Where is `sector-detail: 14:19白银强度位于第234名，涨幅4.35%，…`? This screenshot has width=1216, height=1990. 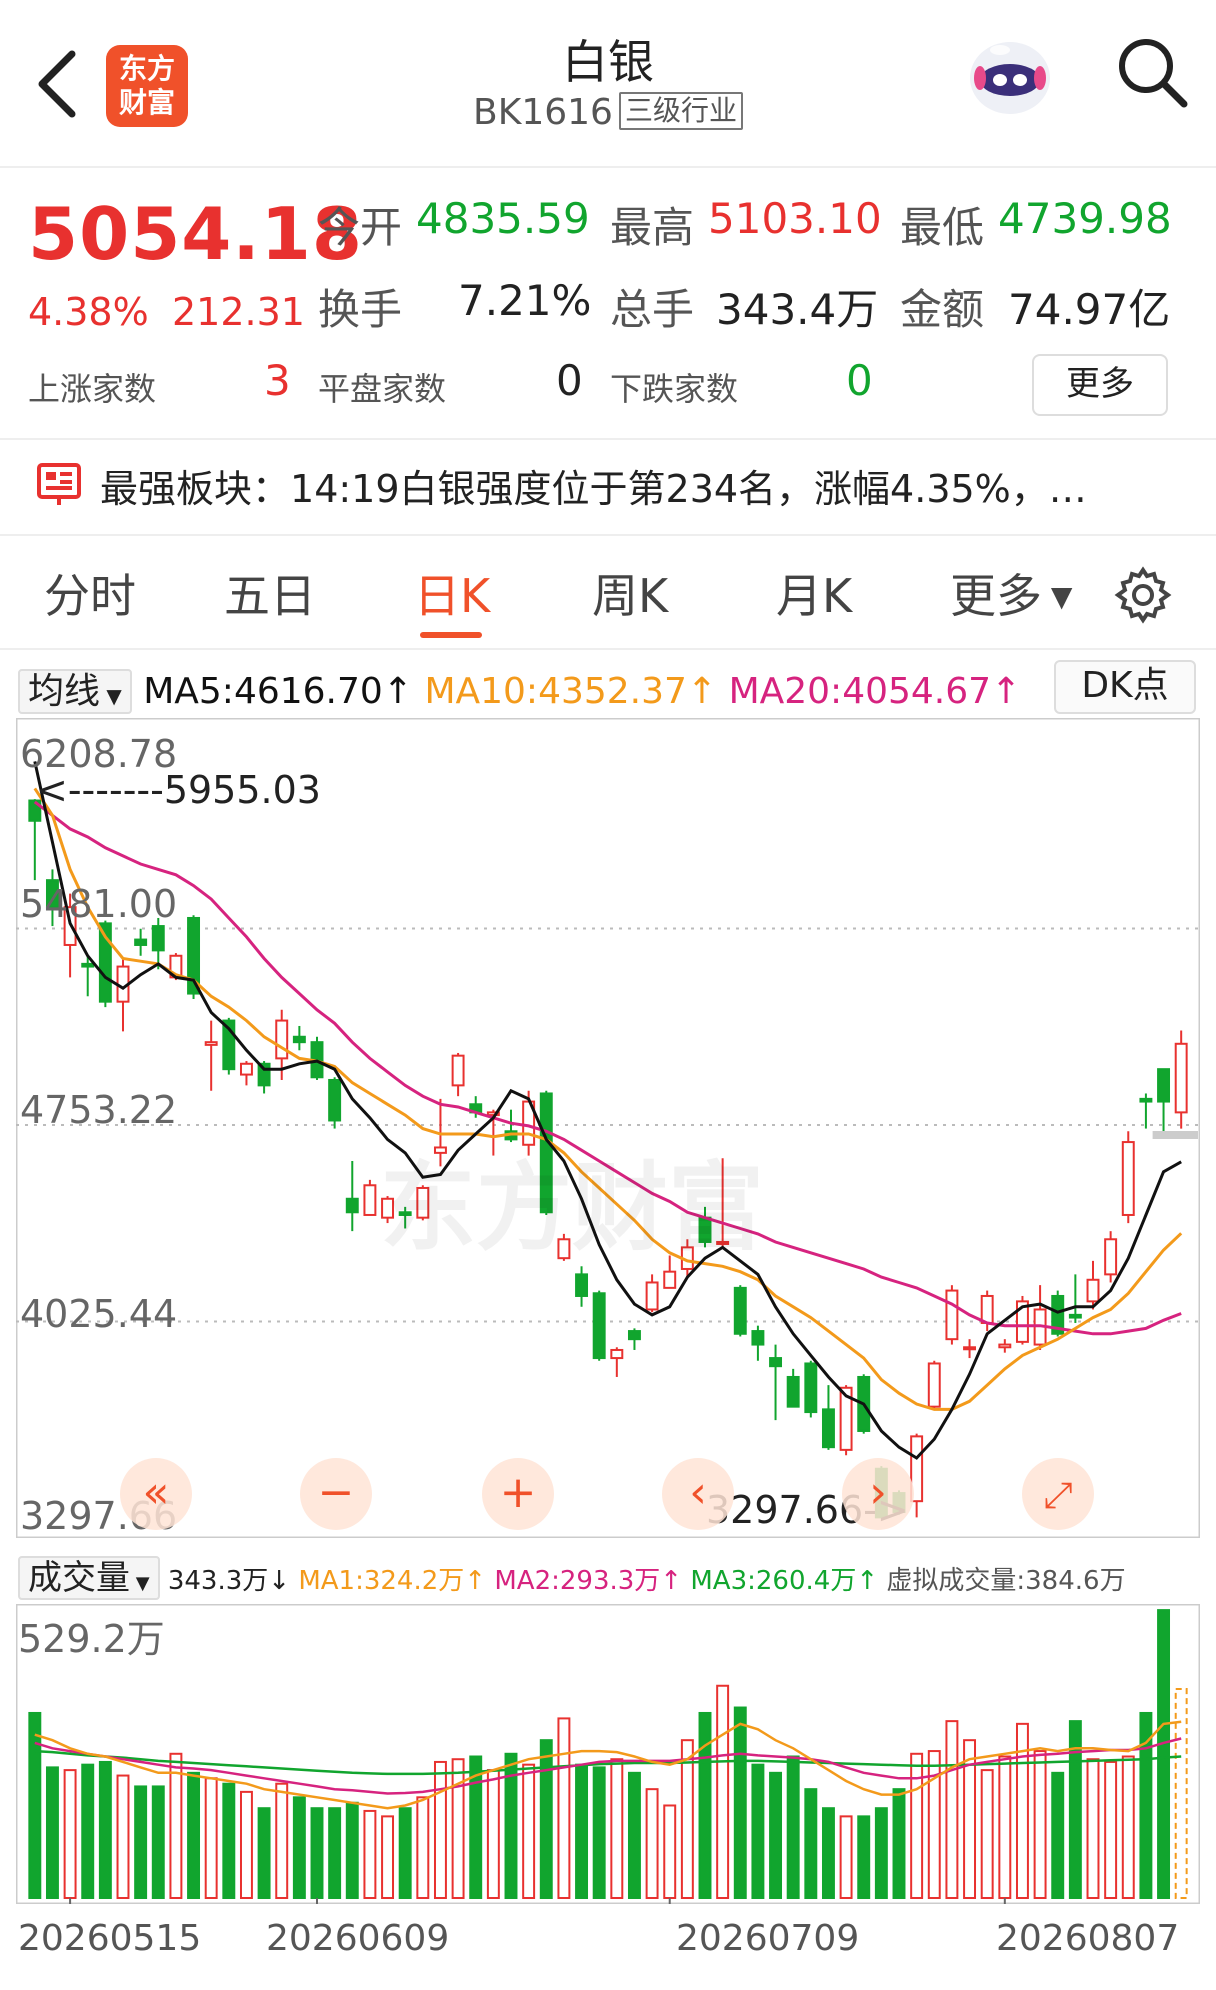 sector-detail: 14:19白银强度位于第234名，涨幅4.35%，… is located at coordinates (688, 489).